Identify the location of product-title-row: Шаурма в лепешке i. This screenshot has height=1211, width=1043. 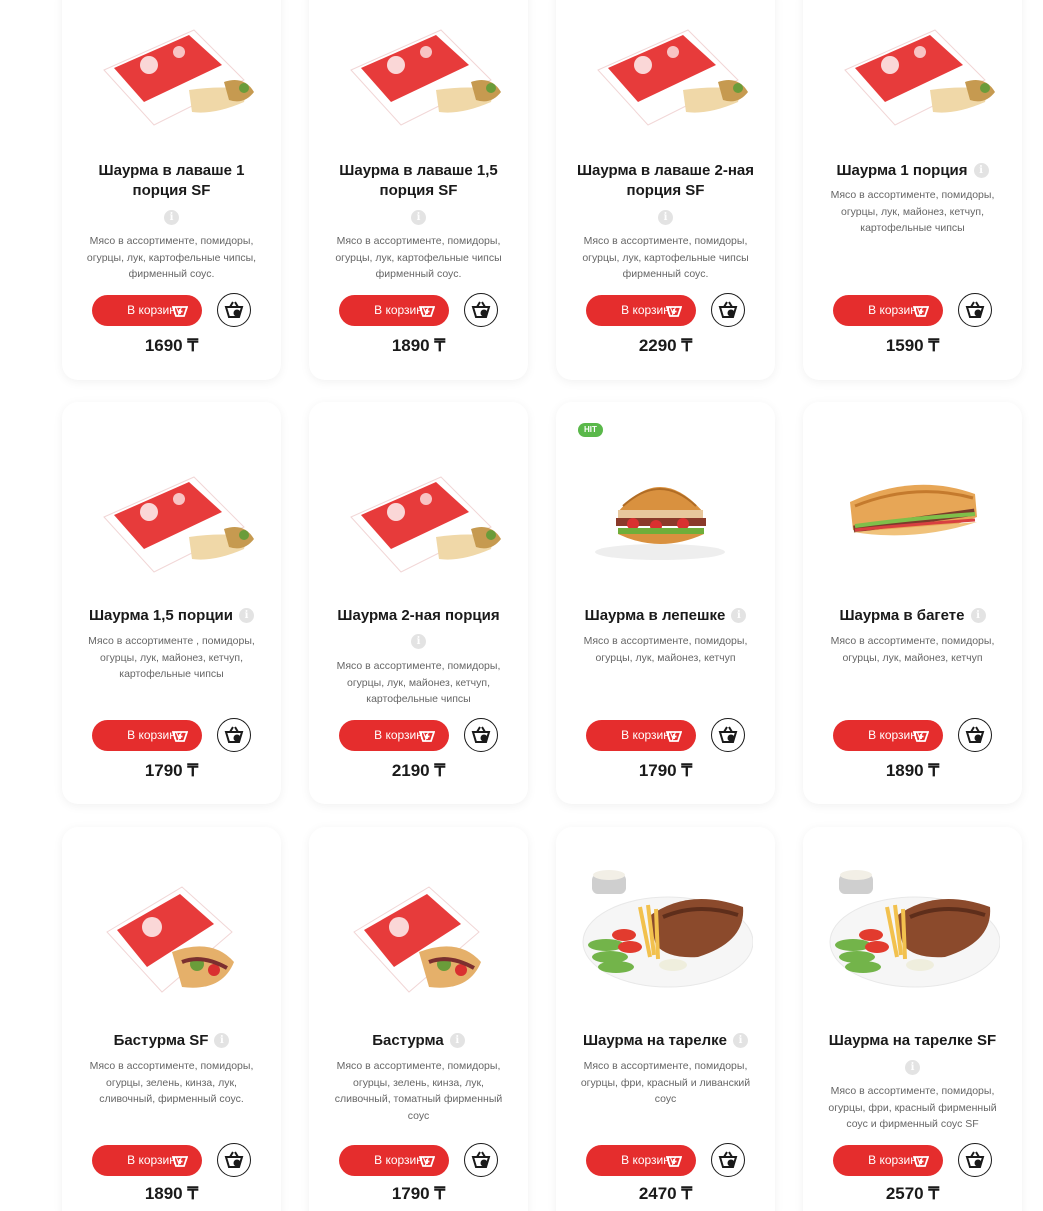
(665, 616).